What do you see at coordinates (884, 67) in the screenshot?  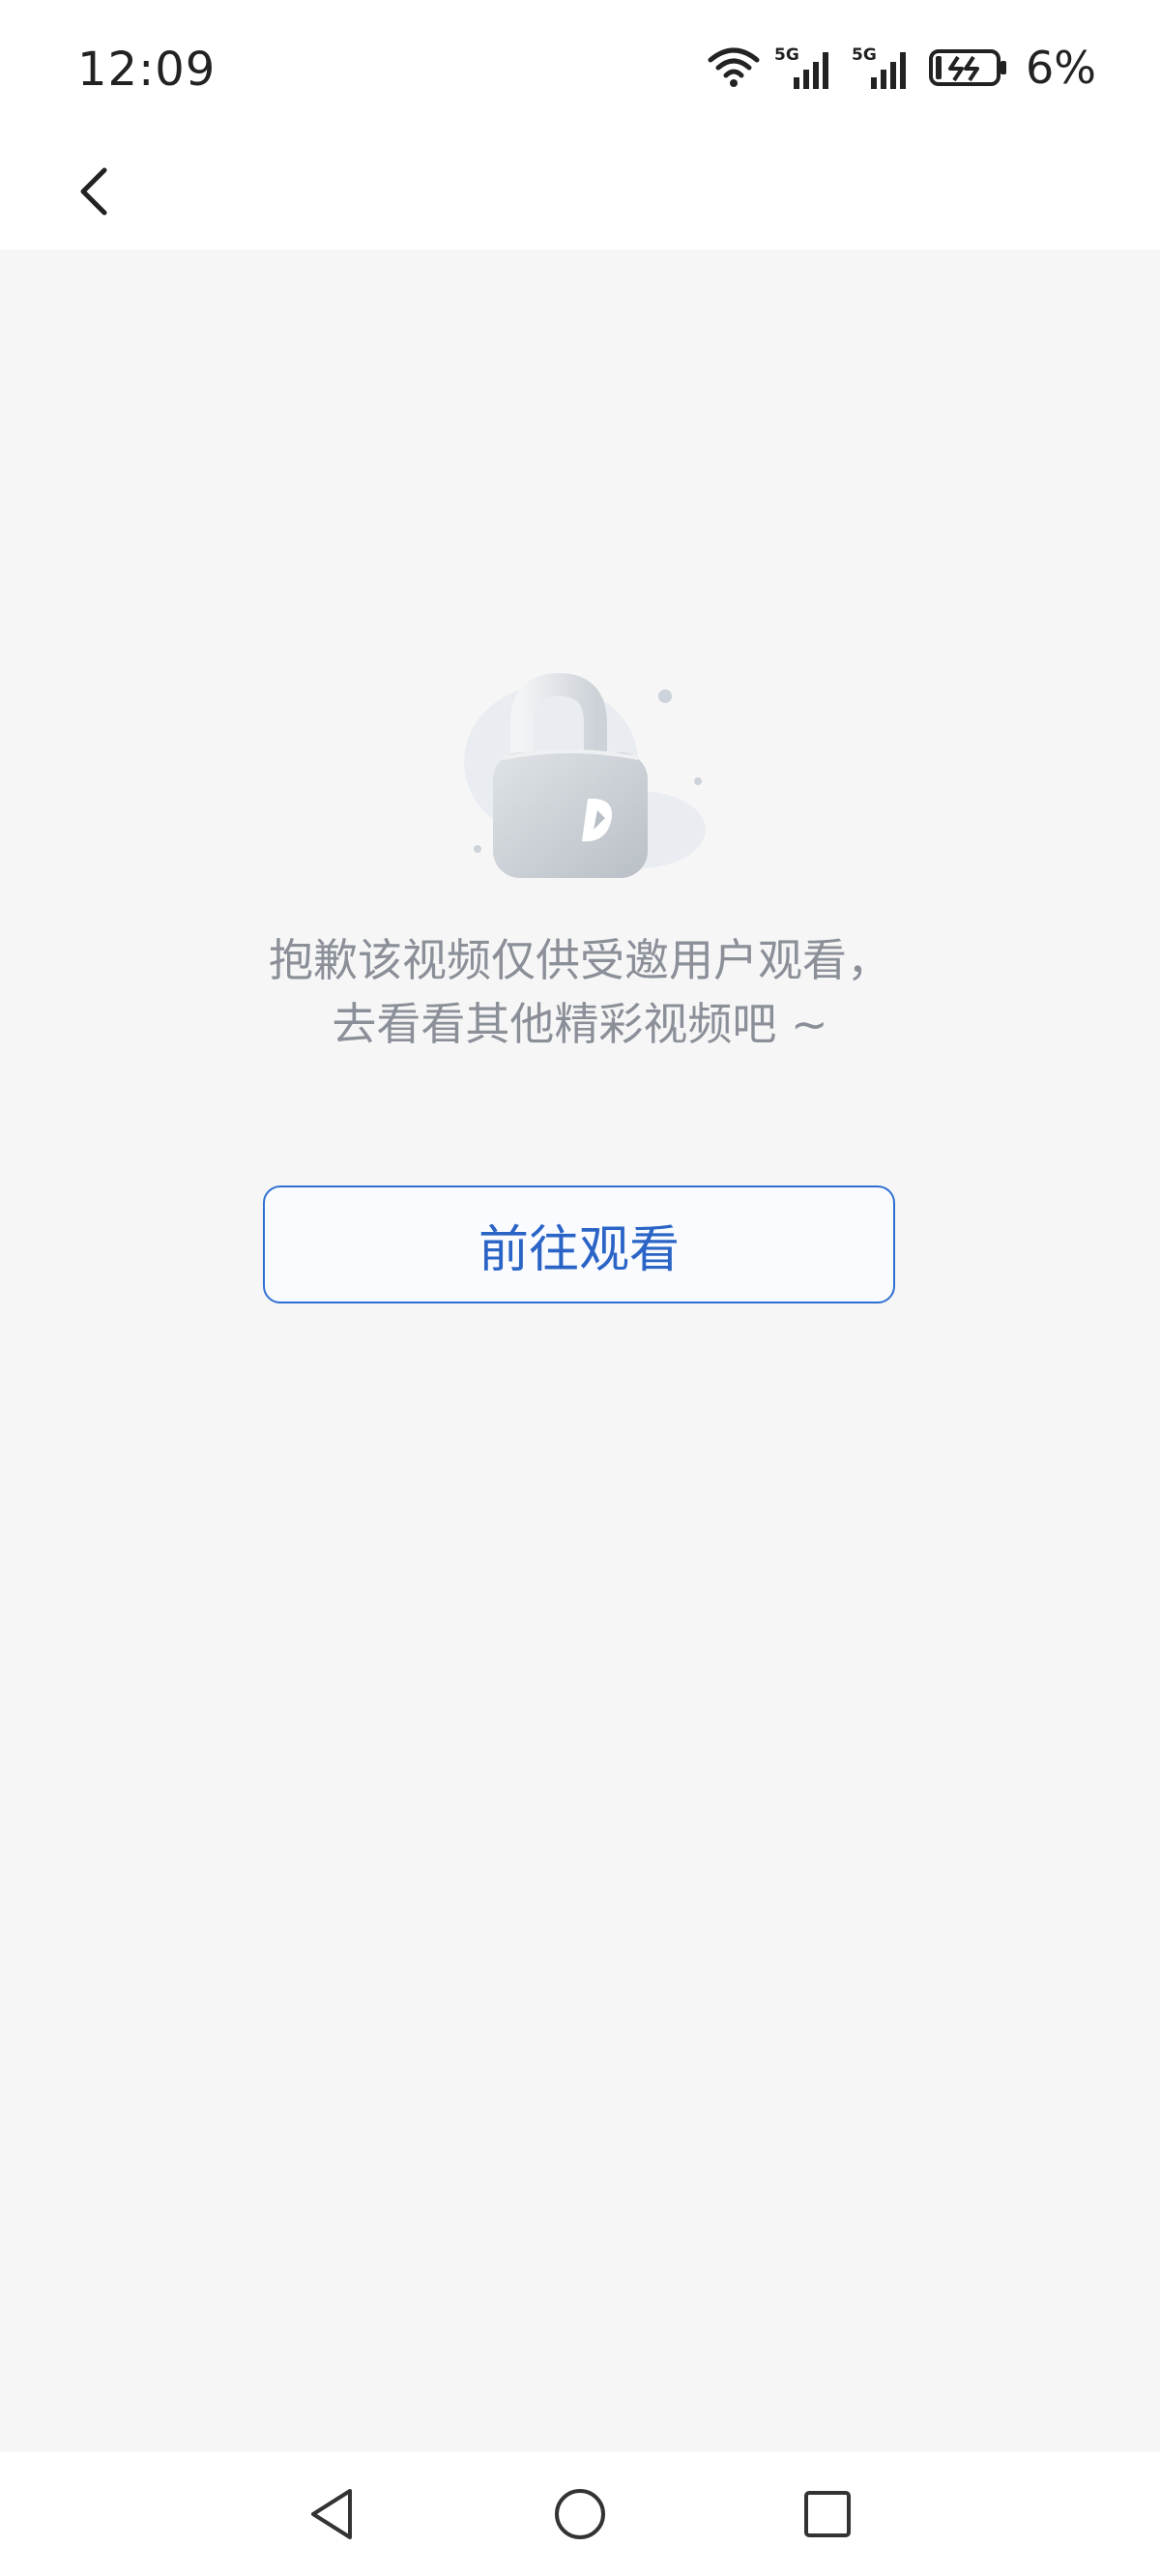 I see `signal-5g-icon-2: 5G` at bounding box center [884, 67].